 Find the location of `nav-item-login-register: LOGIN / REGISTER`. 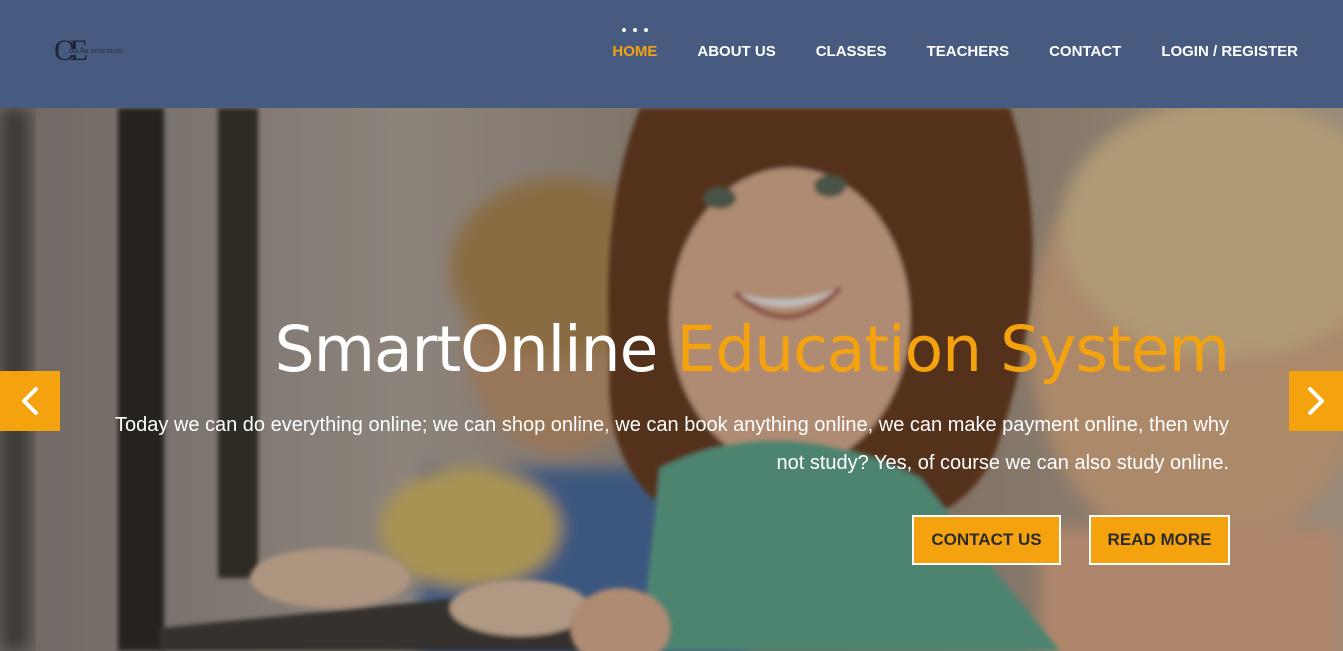

nav-item-login-register: LOGIN / REGISTER is located at coordinates (1229, 52).